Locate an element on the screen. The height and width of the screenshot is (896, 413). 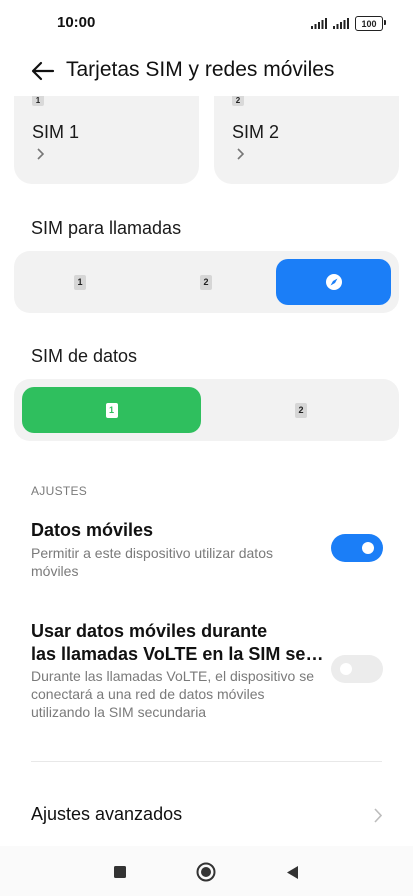
recents-square-icon is located at coordinates (120, 872).